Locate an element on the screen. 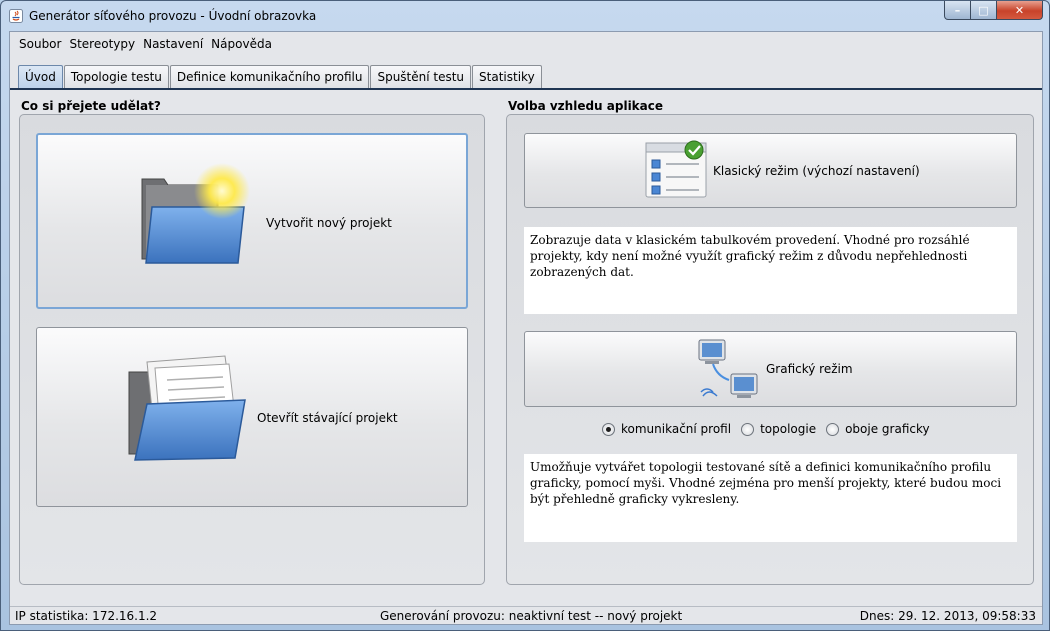  open-folder-icon is located at coordinates (187, 408).